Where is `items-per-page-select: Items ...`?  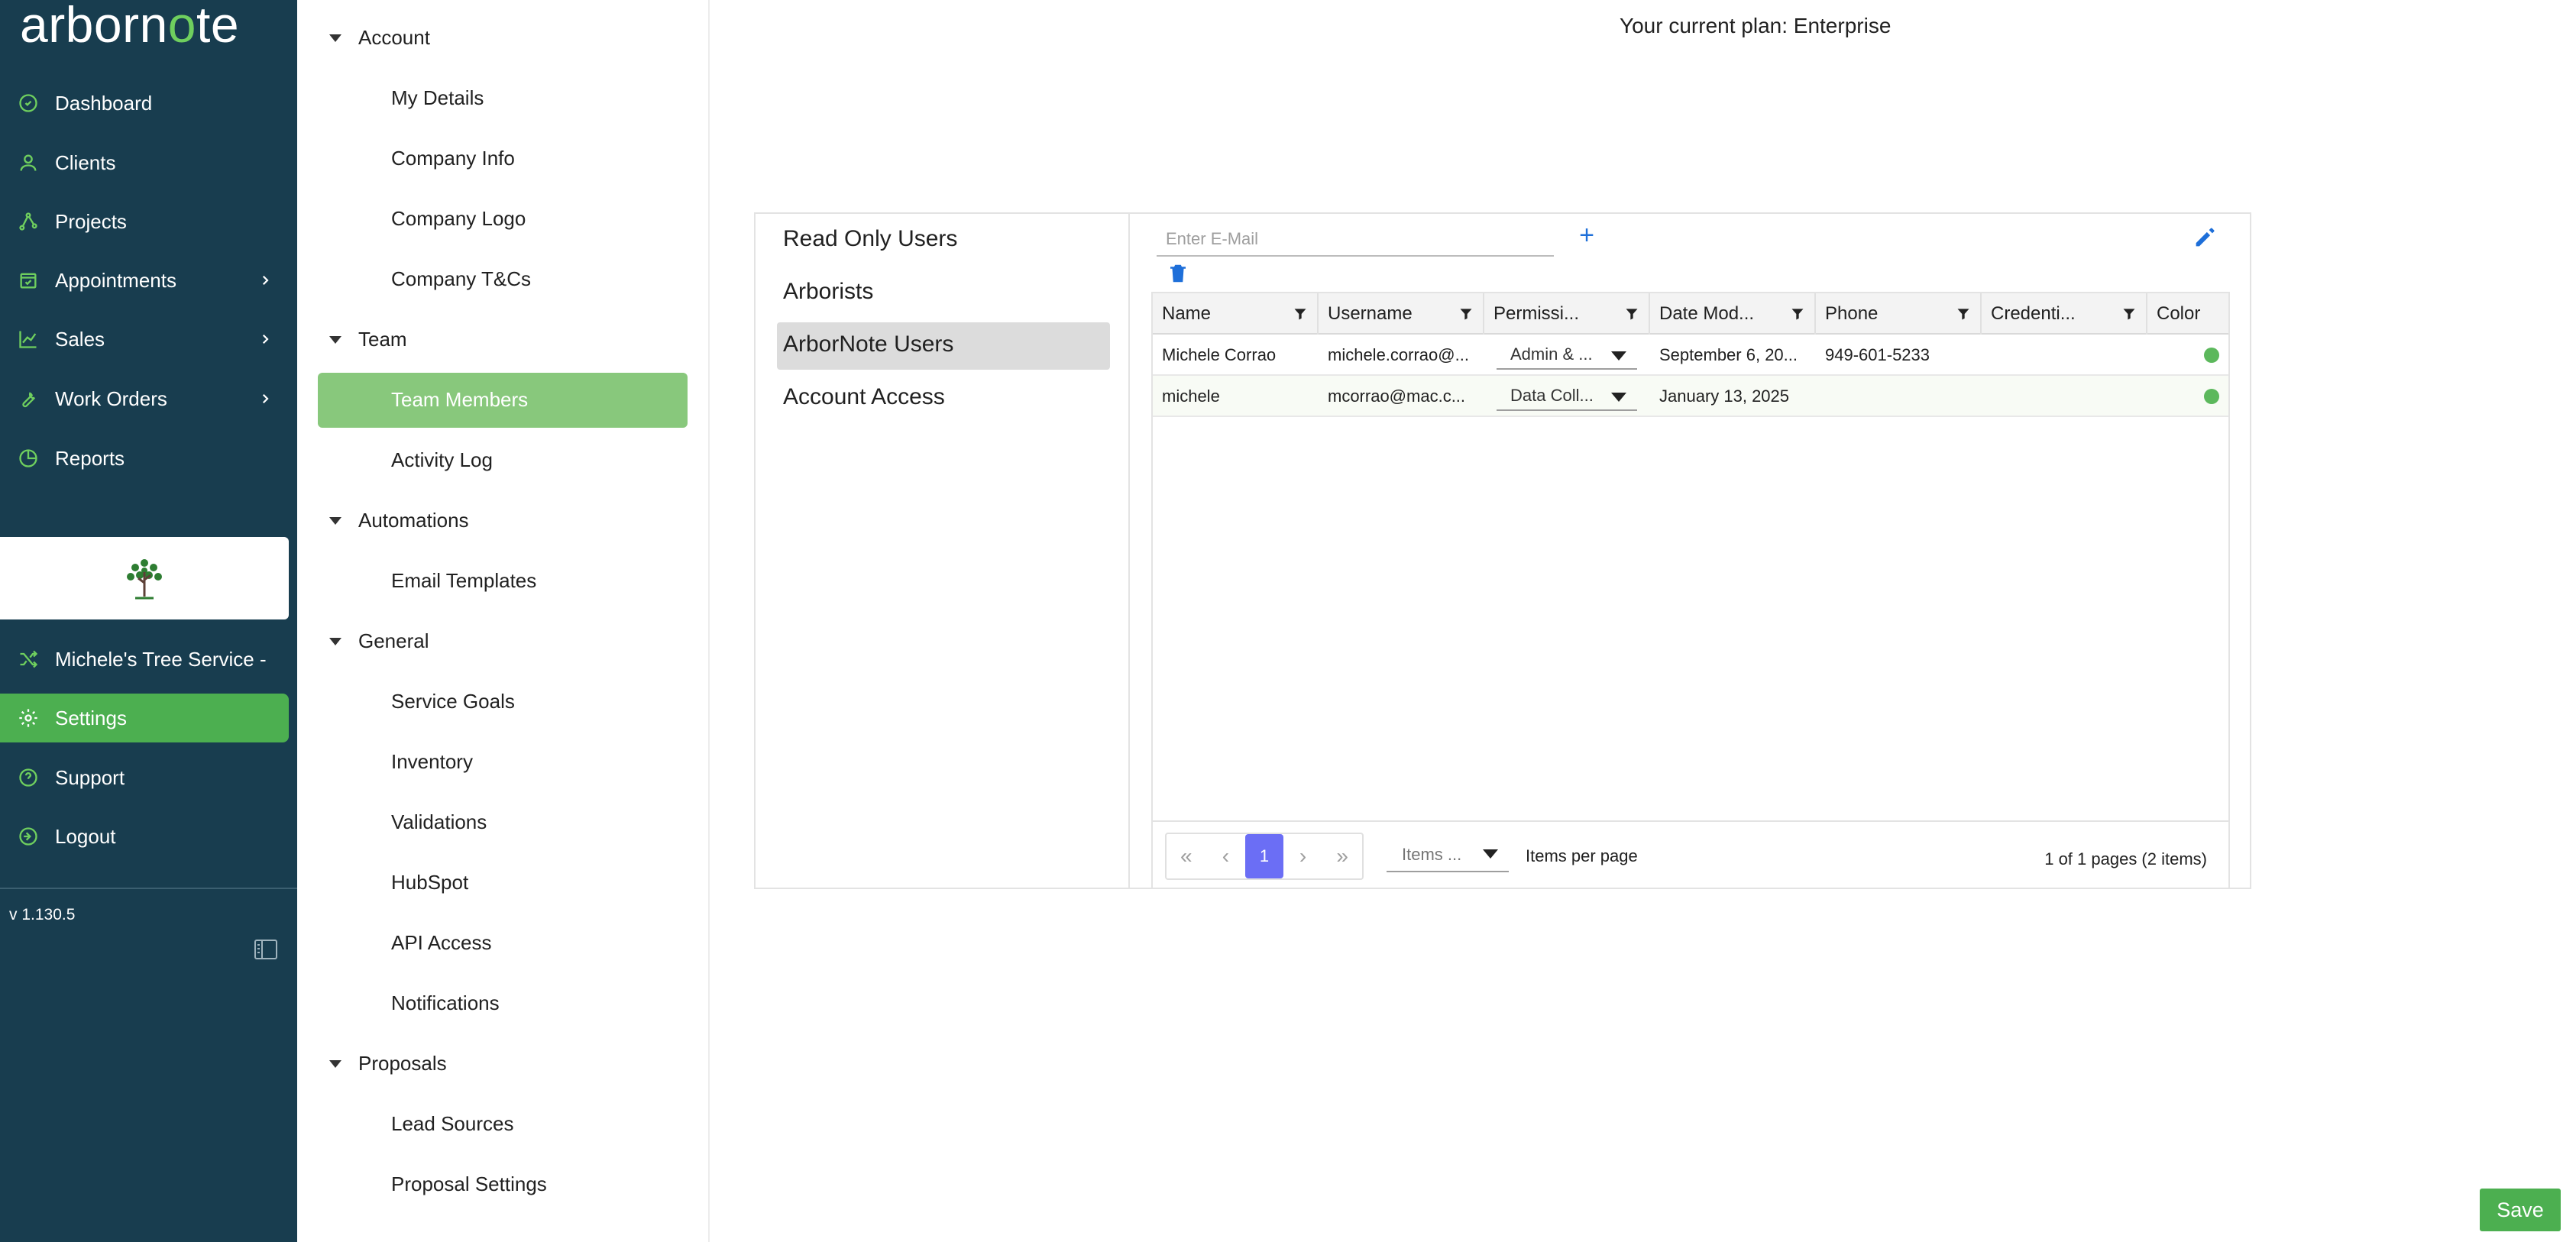 items-per-page-select: Items ... is located at coordinates (1448, 856).